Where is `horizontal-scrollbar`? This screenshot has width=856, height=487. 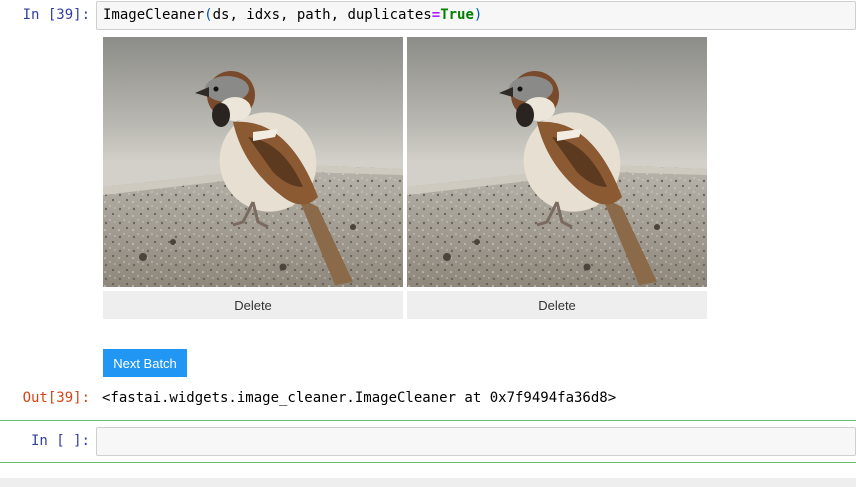 horizontal-scrollbar is located at coordinates (428, 482).